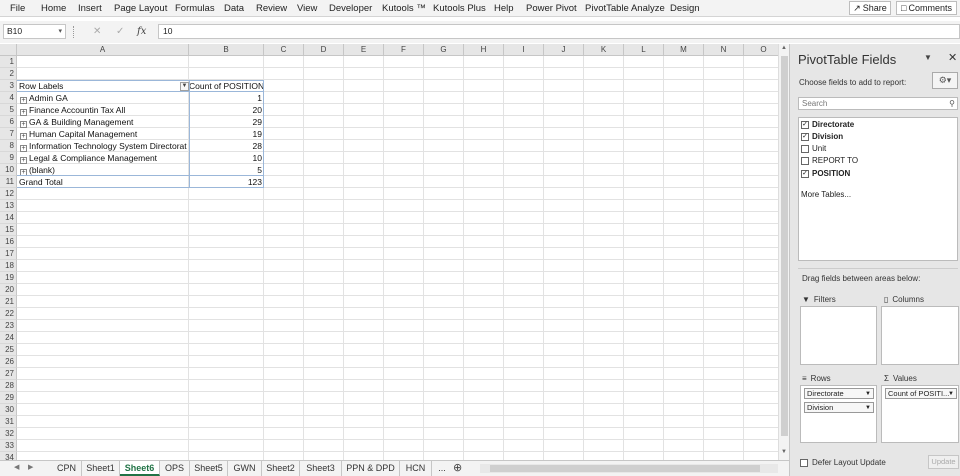 The width and height of the screenshot is (960, 476). What do you see at coordinates (8, 446) in the screenshot?
I see `row-header-33: 33` at bounding box center [8, 446].